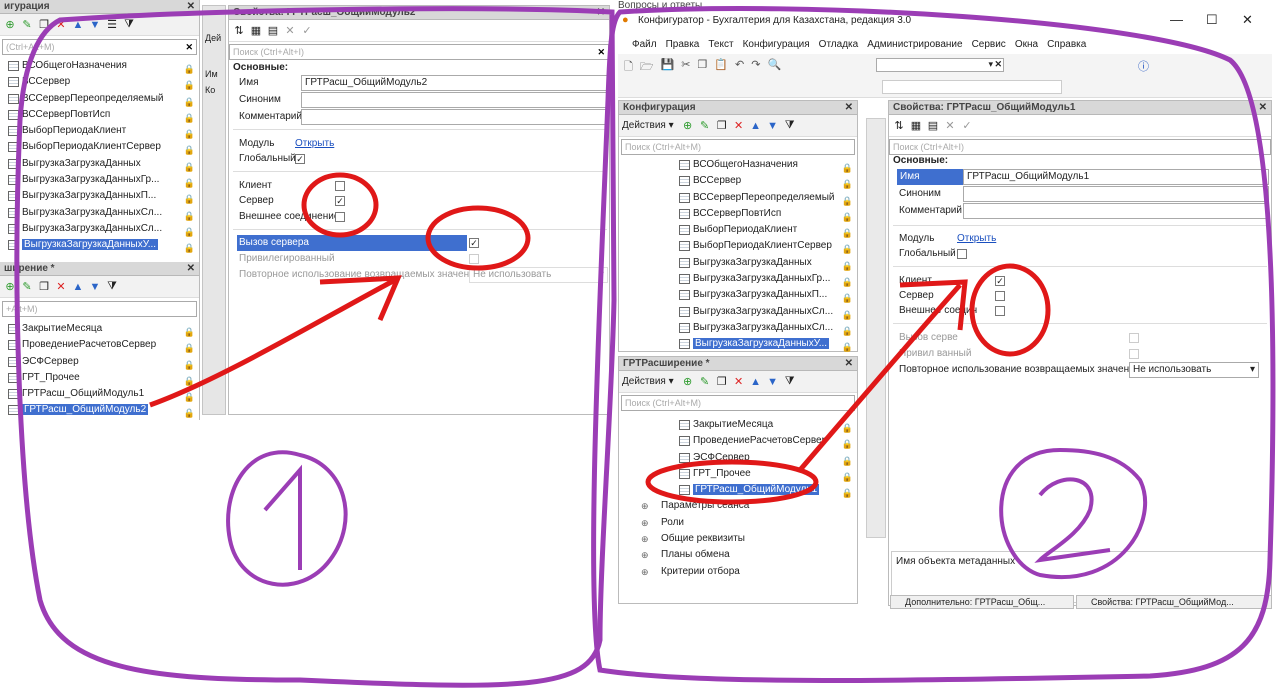 Image resolution: width=1280 pixels, height=699 pixels. Describe the element at coordinates (738, 147) in the screenshot. I see `right-config-search: Поиск (Ctrl+Alt+M)` at that location.